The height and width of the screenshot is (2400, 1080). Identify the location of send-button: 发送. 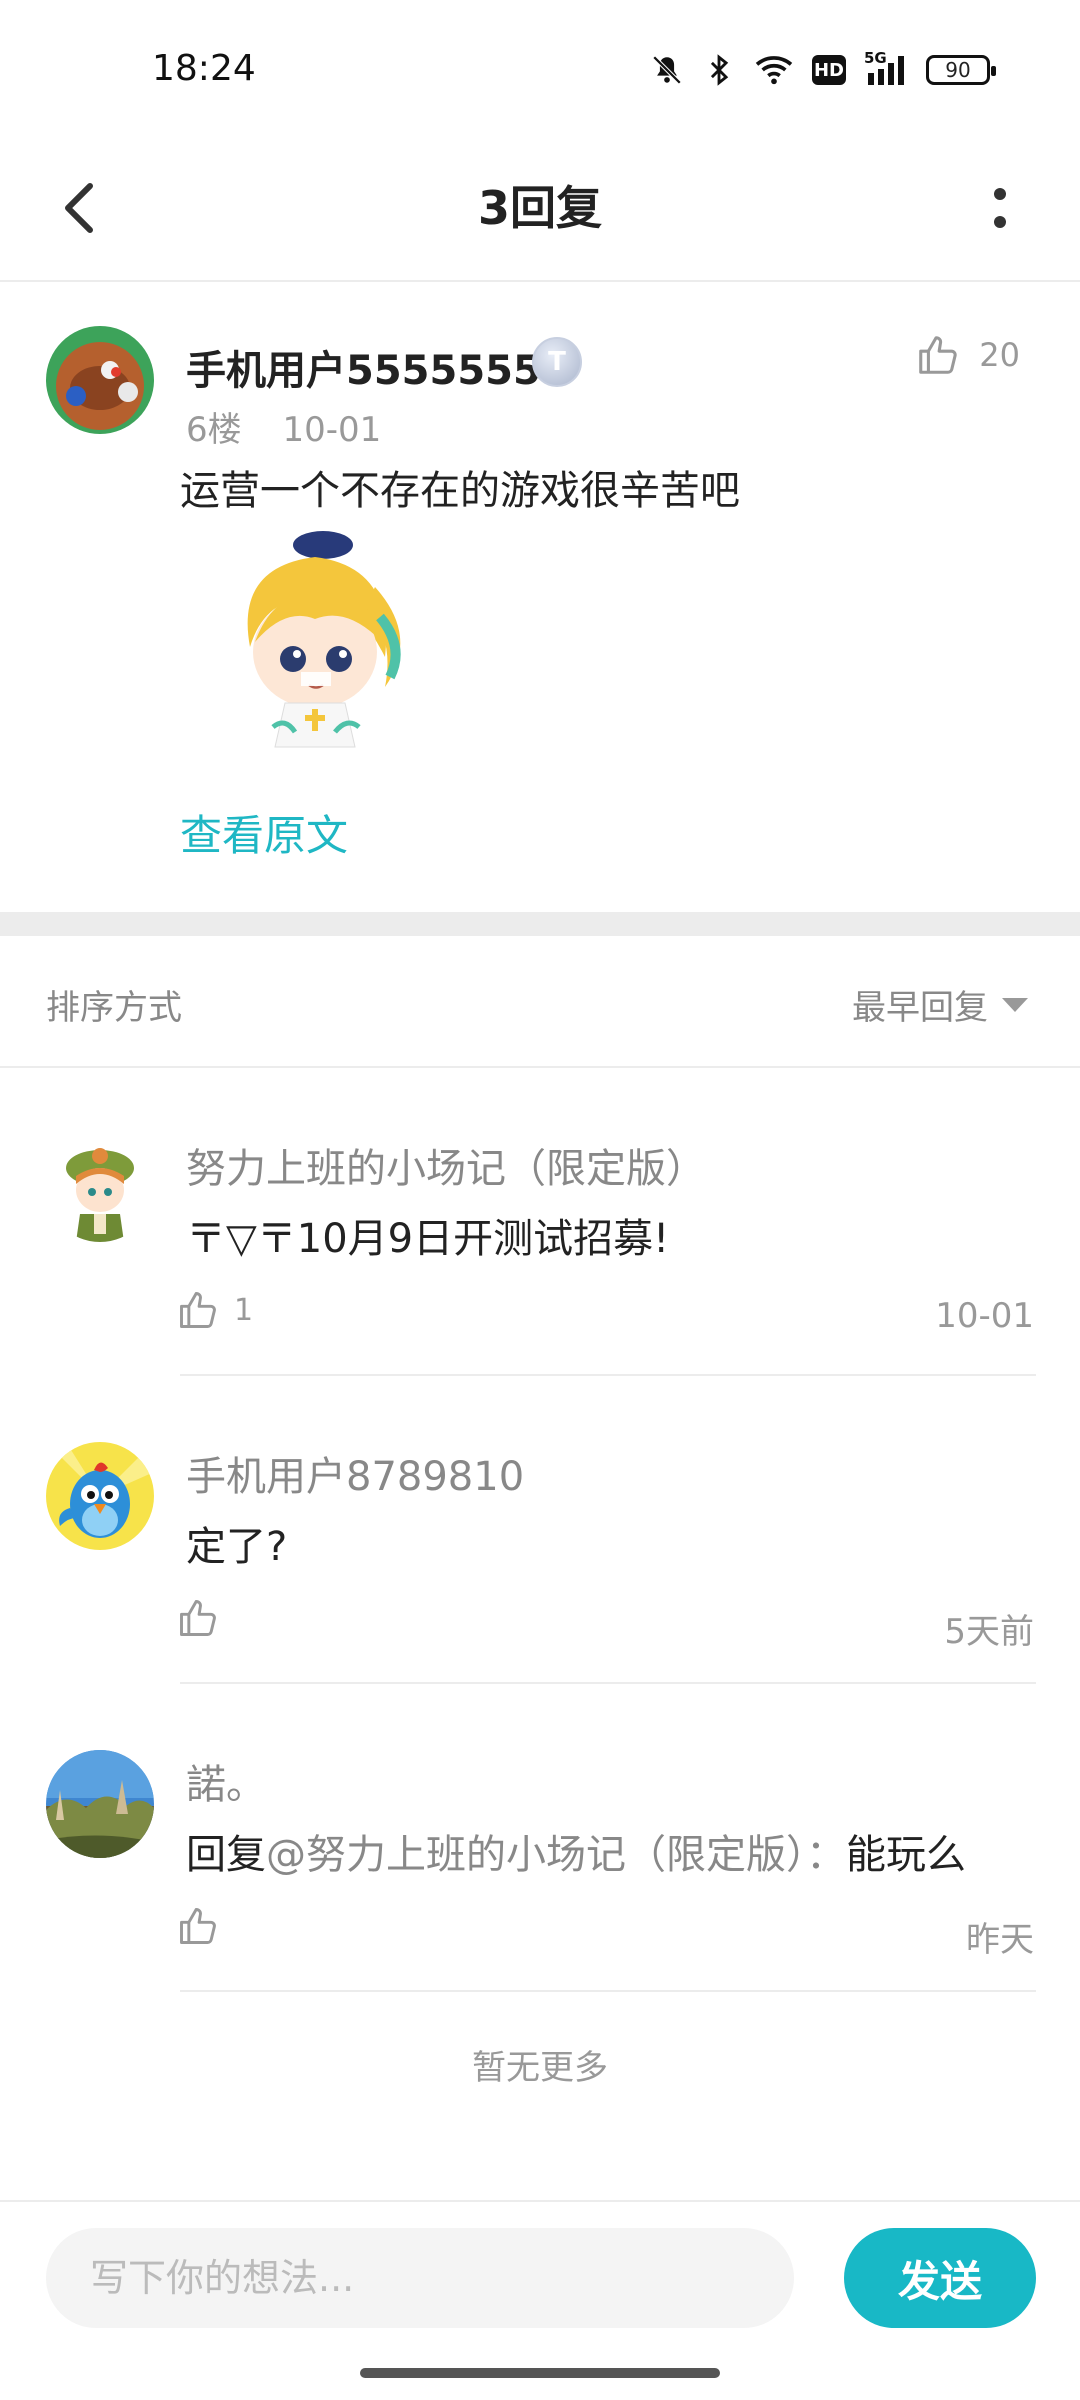
(940, 2278).